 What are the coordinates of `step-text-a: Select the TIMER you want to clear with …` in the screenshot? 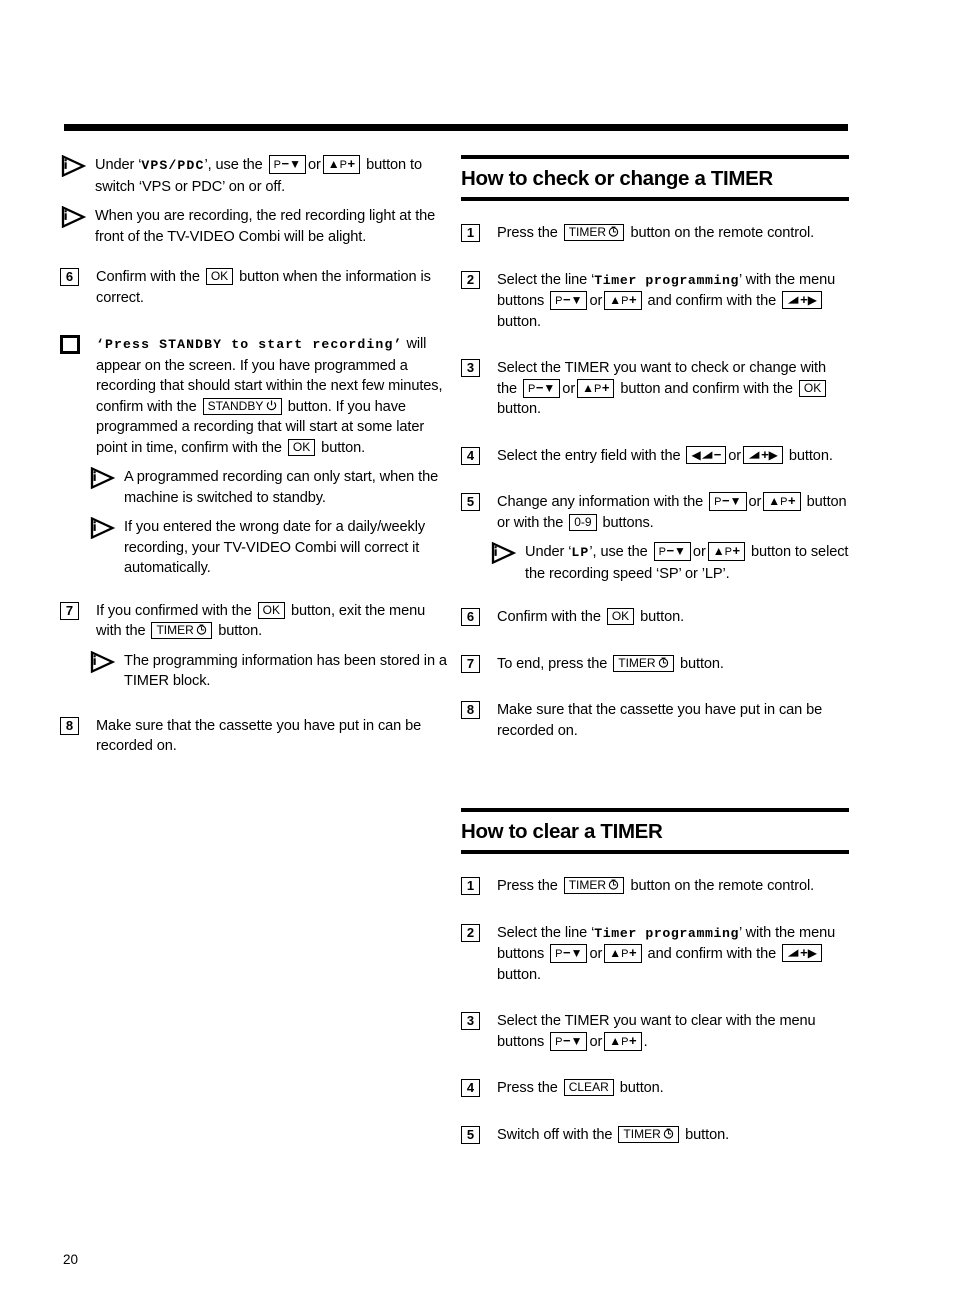 It's located at (656, 1031).